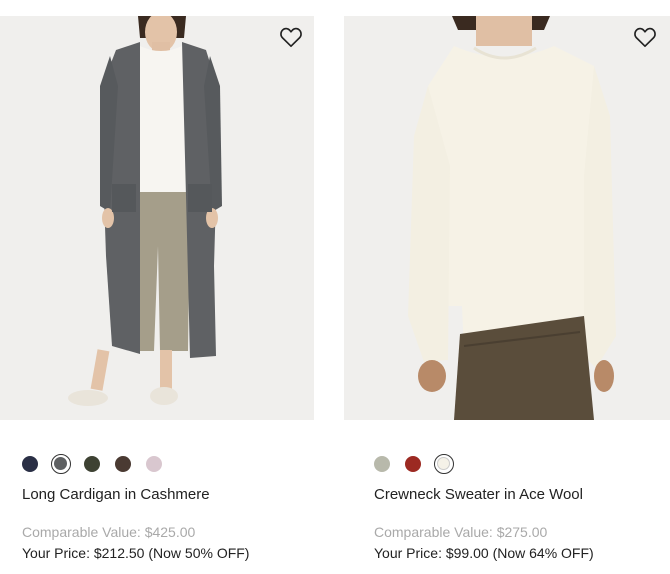  What do you see at coordinates (461, 532) in the screenshot?
I see `comparable-value: Comparable Value: $275.00` at bounding box center [461, 532].